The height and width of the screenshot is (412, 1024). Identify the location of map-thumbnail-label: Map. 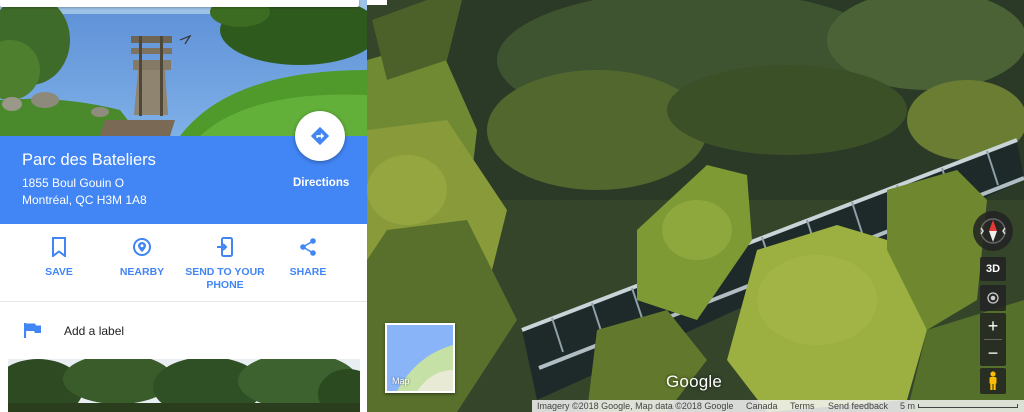
(401, 381).